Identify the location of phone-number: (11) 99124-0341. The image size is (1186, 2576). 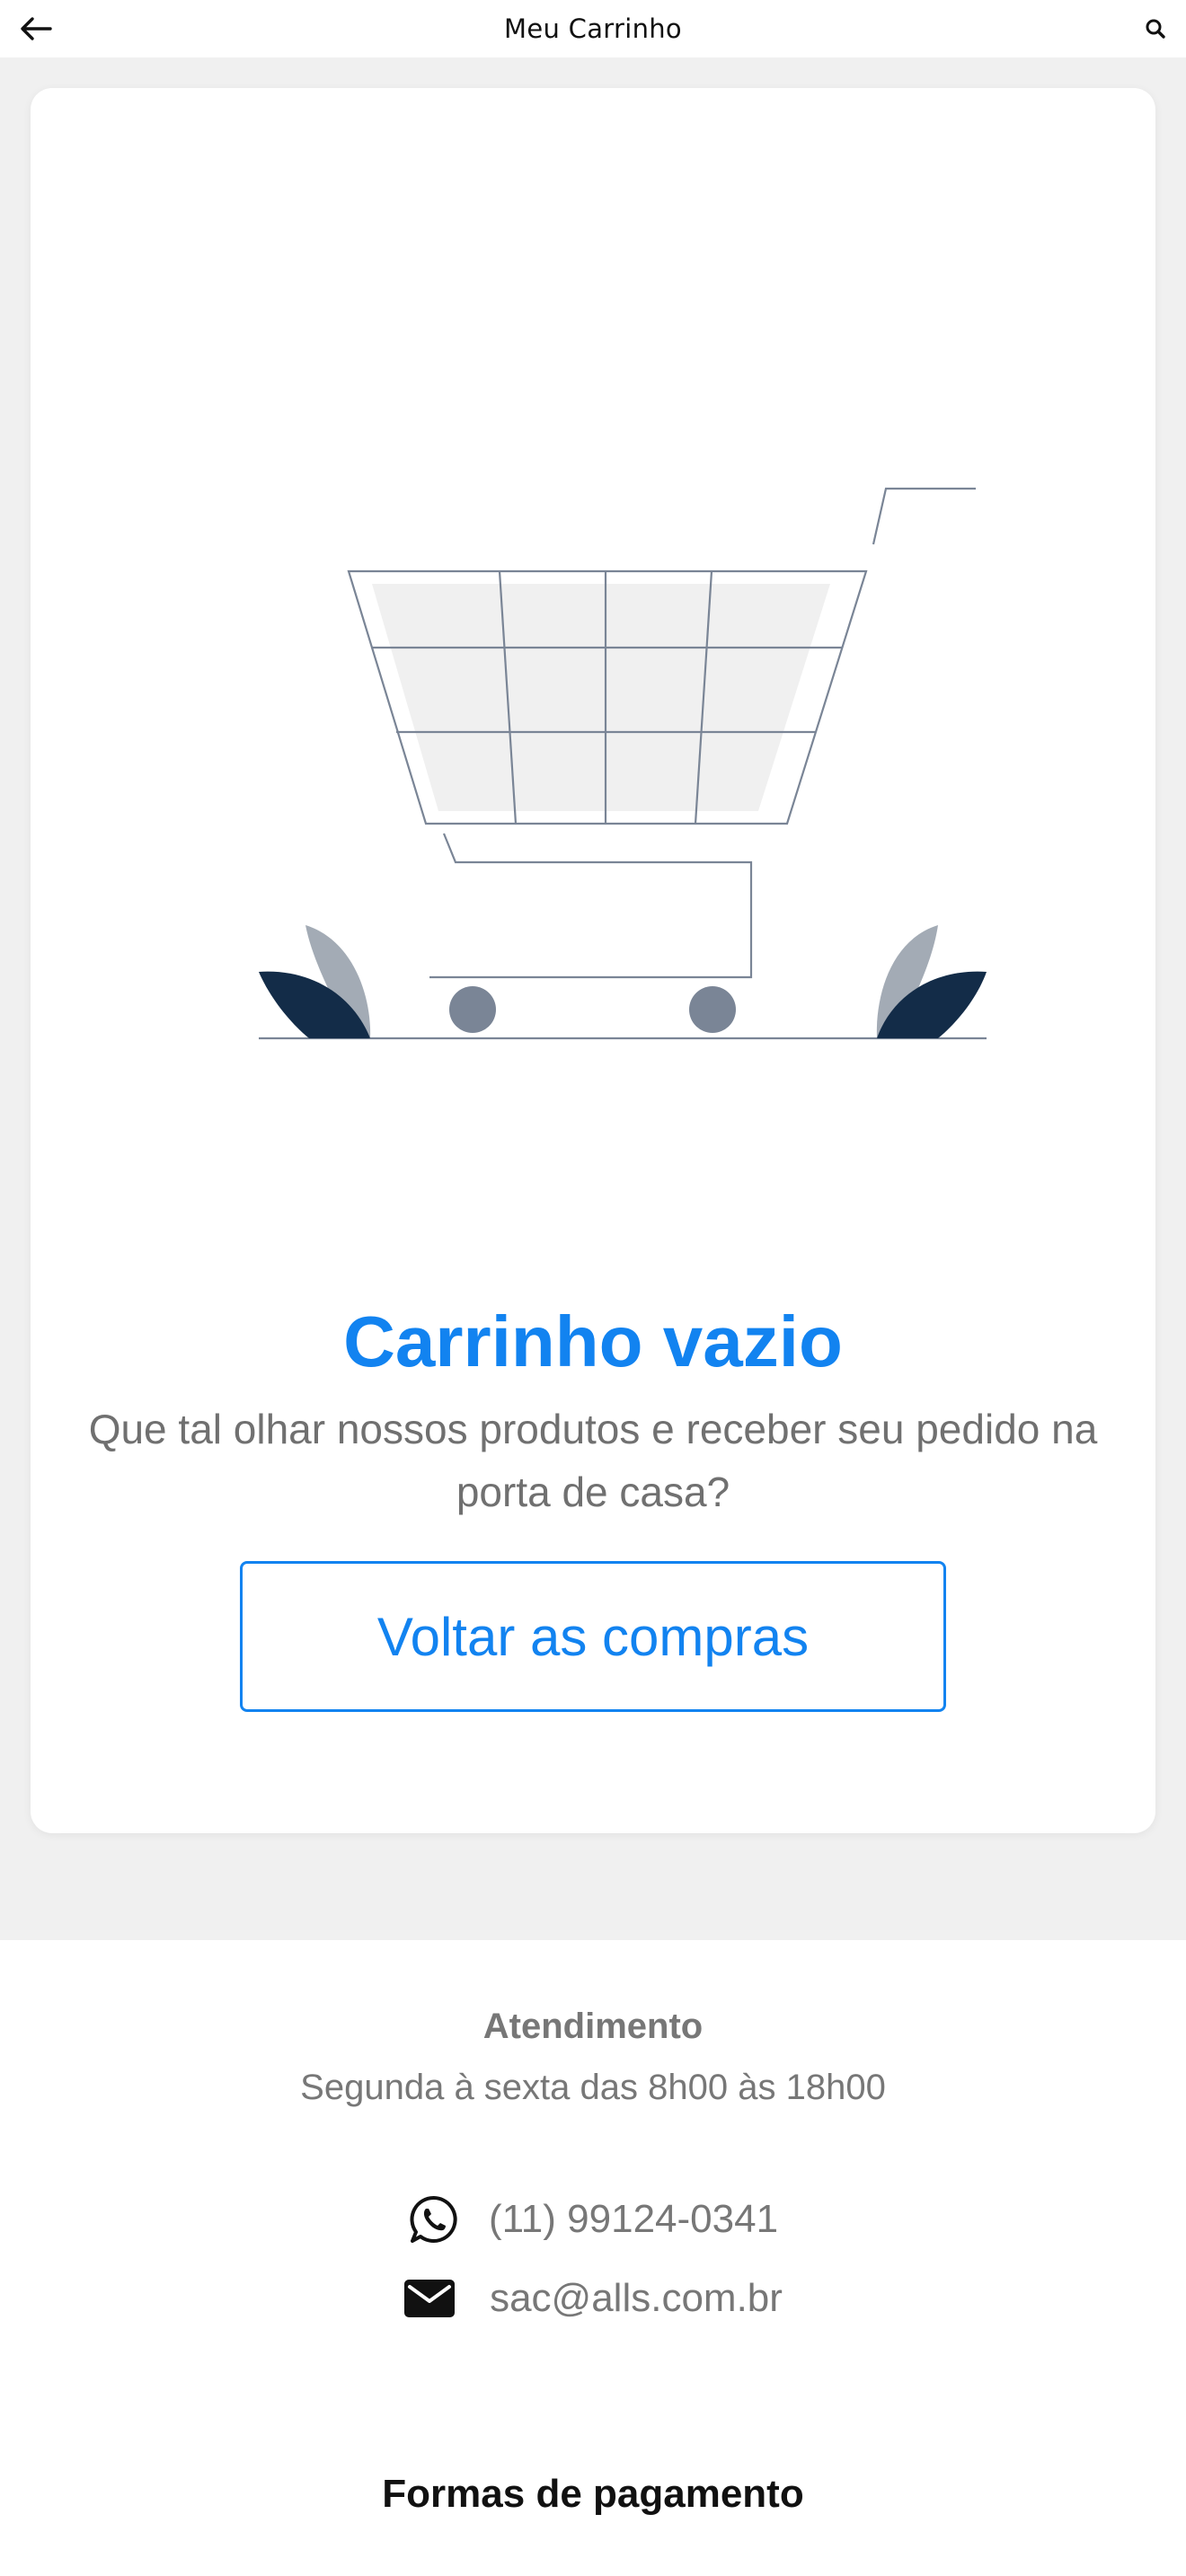
(633, 2219).